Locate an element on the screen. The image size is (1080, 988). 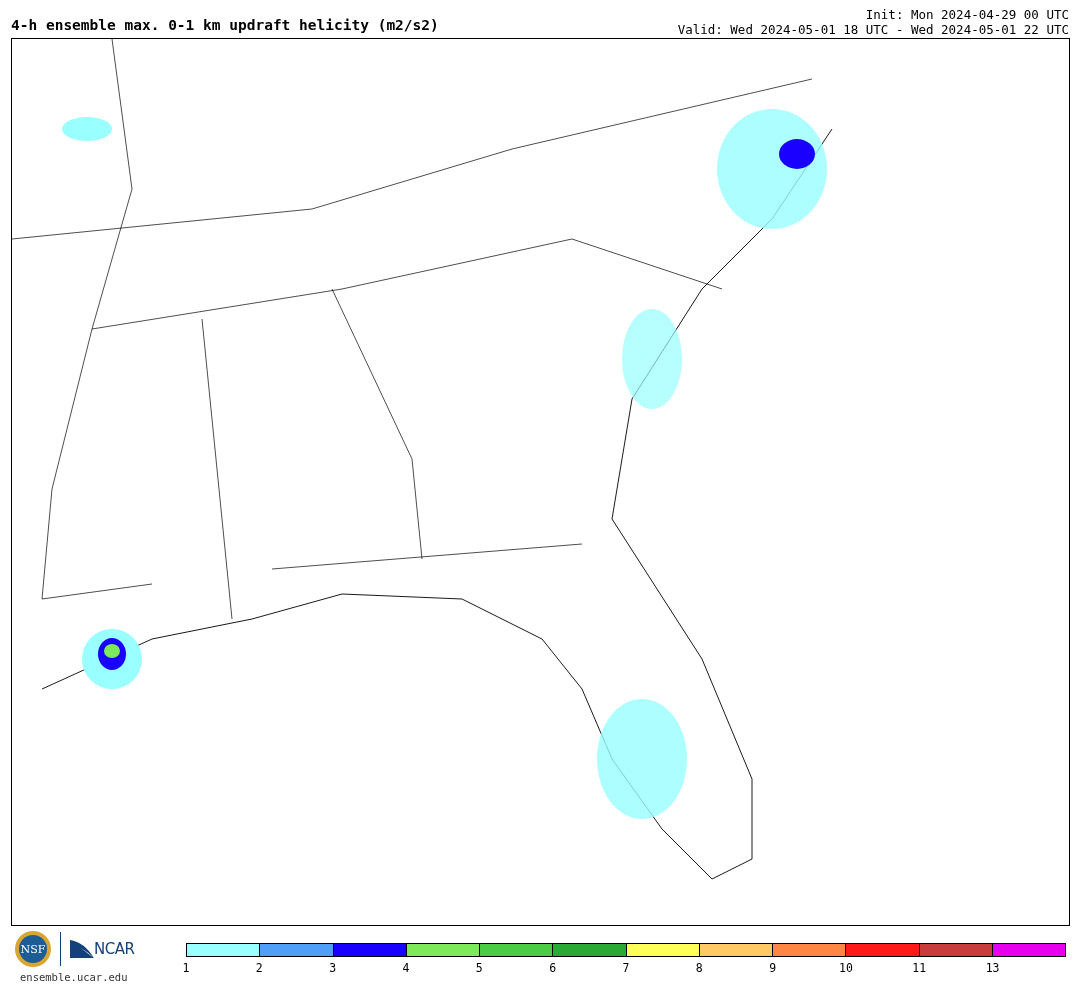
scale-tick-label: 3 is located at coordinates (333, 968).